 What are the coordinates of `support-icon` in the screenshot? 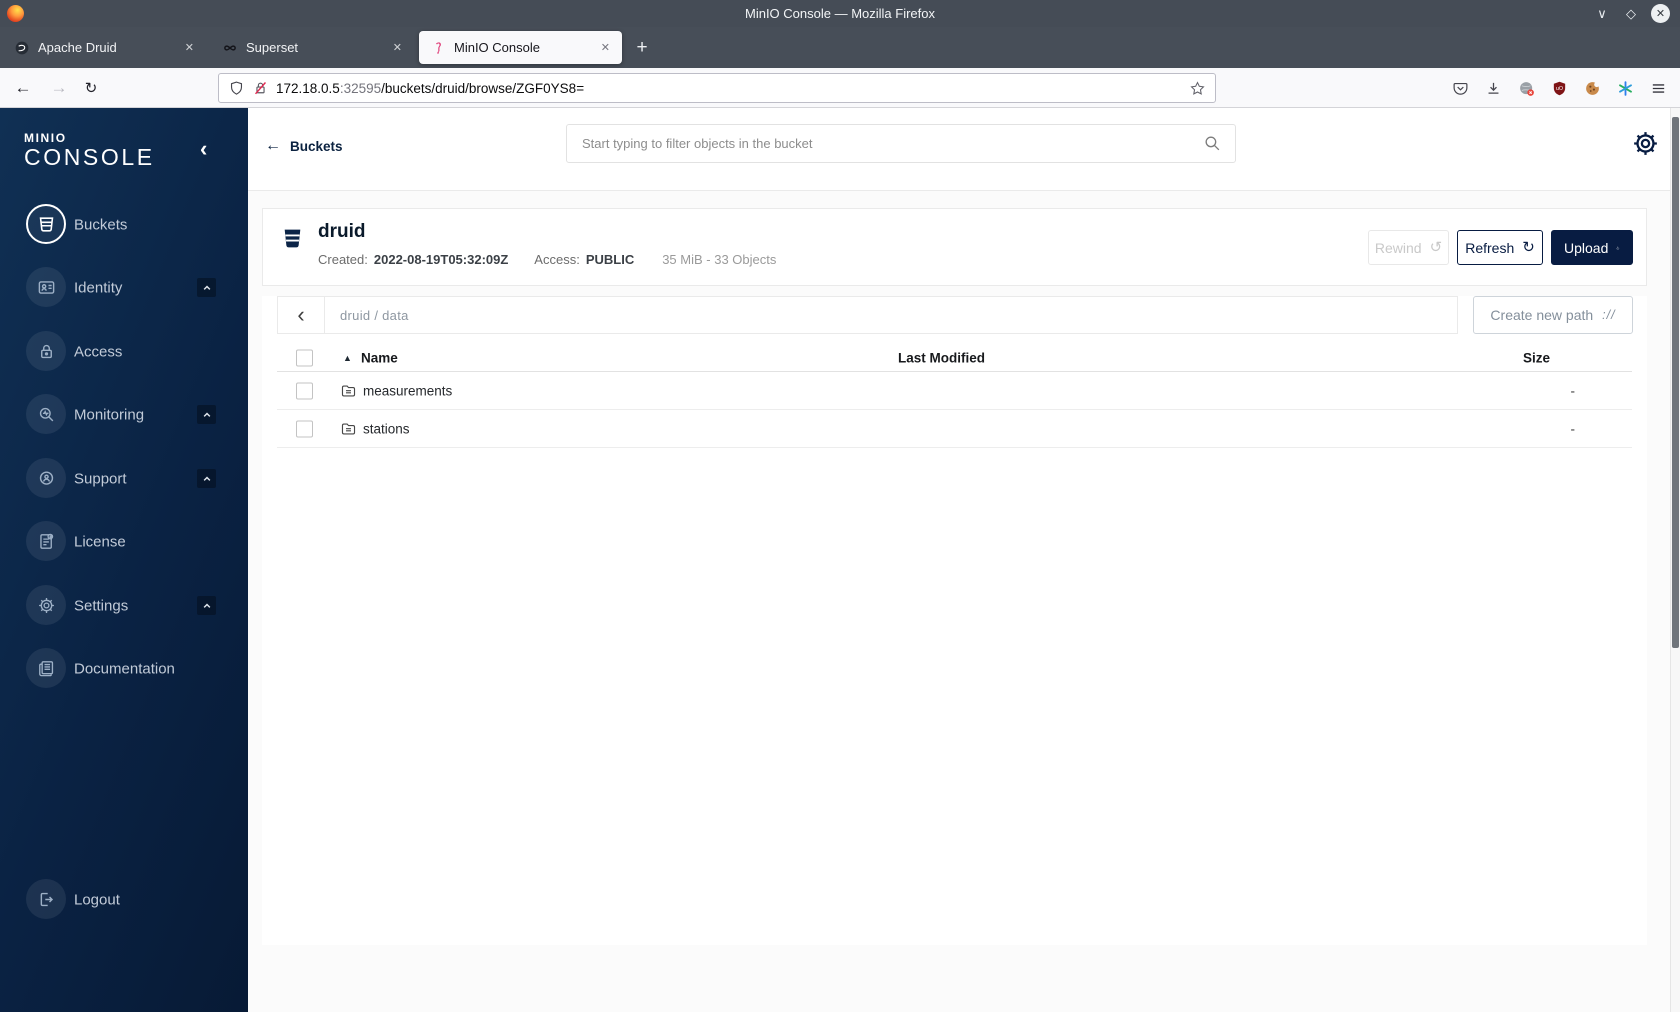 It's located at (46, 478).